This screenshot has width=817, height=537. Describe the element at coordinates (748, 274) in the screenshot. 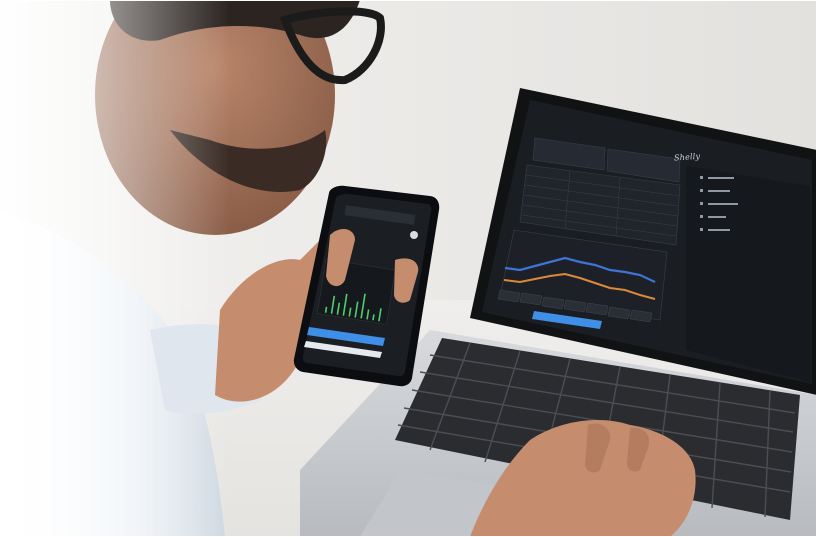

I see `screen-sidebar` at that location.